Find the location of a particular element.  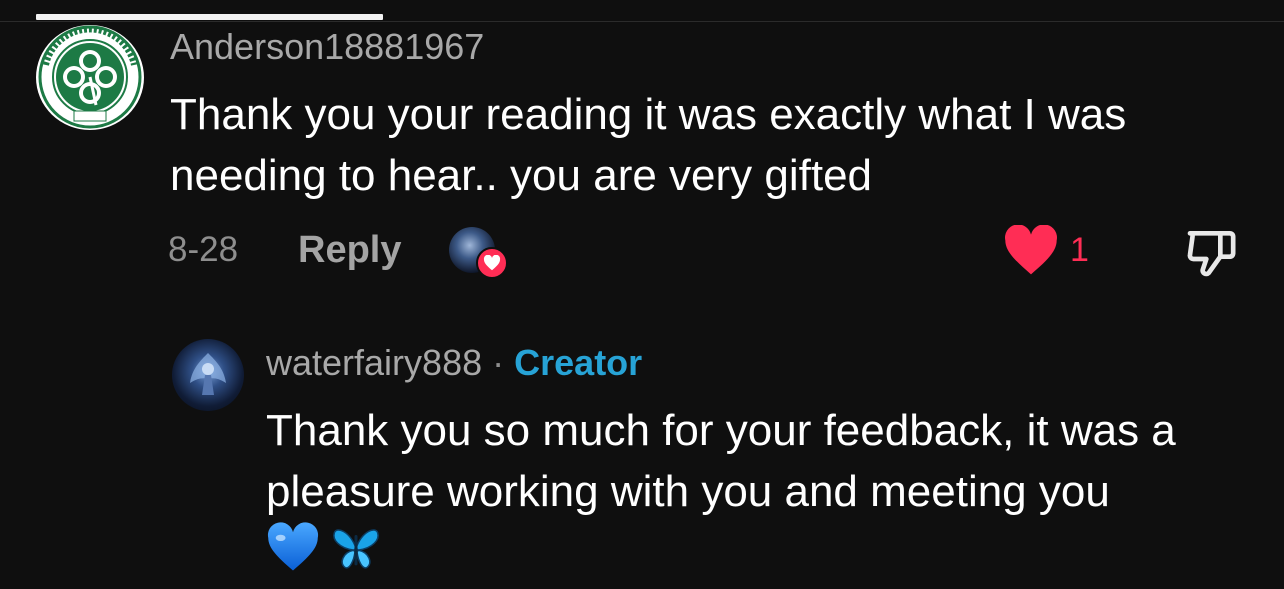

celtic-crest-icon is located at coordinates (90, 77).